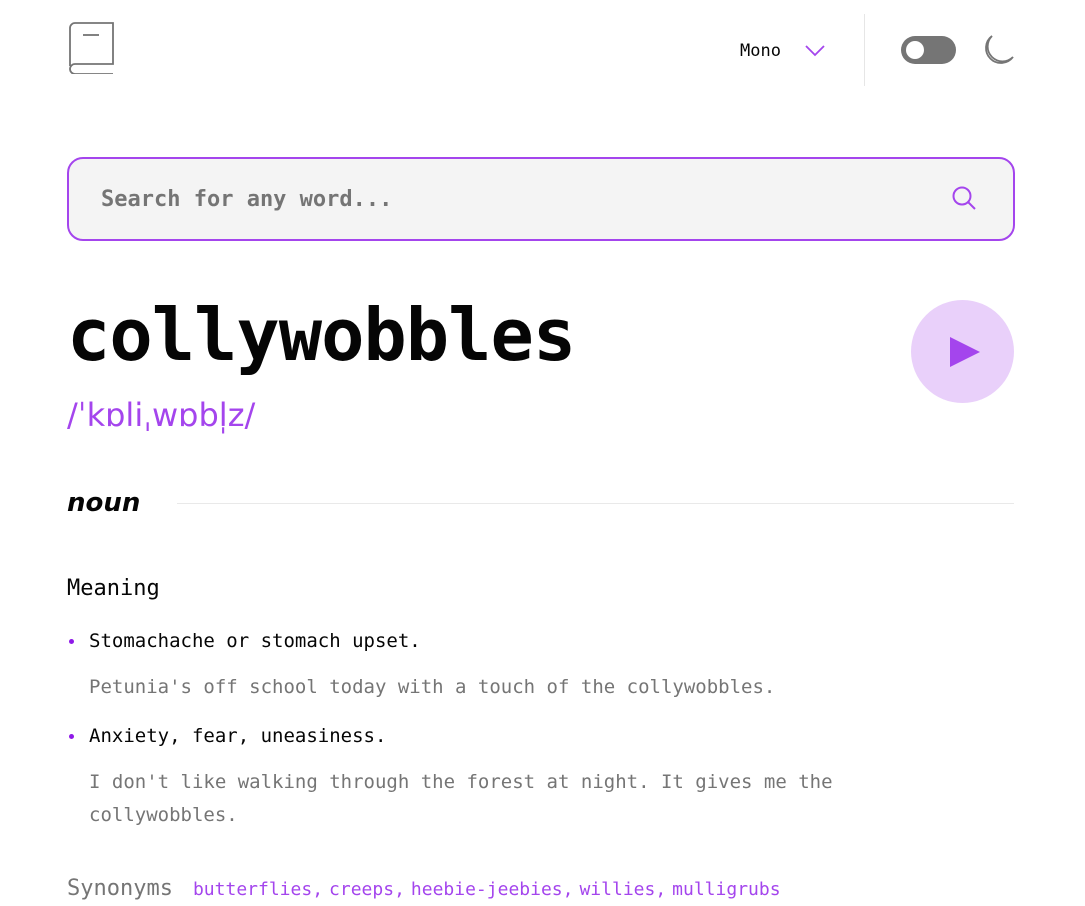  What do you see at coordinates (104, 503) in the screenshot?
I see `part-of-speech: noun` at bounding box center [104, 503].